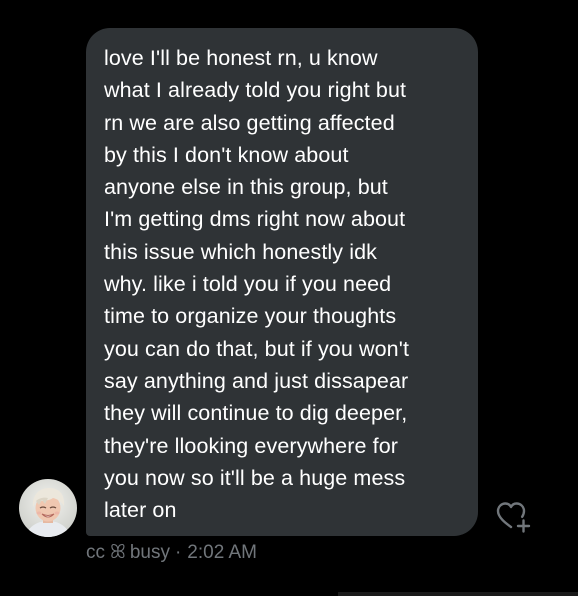 Image resolution: width=578 pixels, height=596 pixels. I want to click on message-line: they're llooking everywhere for, so click(251, 445).